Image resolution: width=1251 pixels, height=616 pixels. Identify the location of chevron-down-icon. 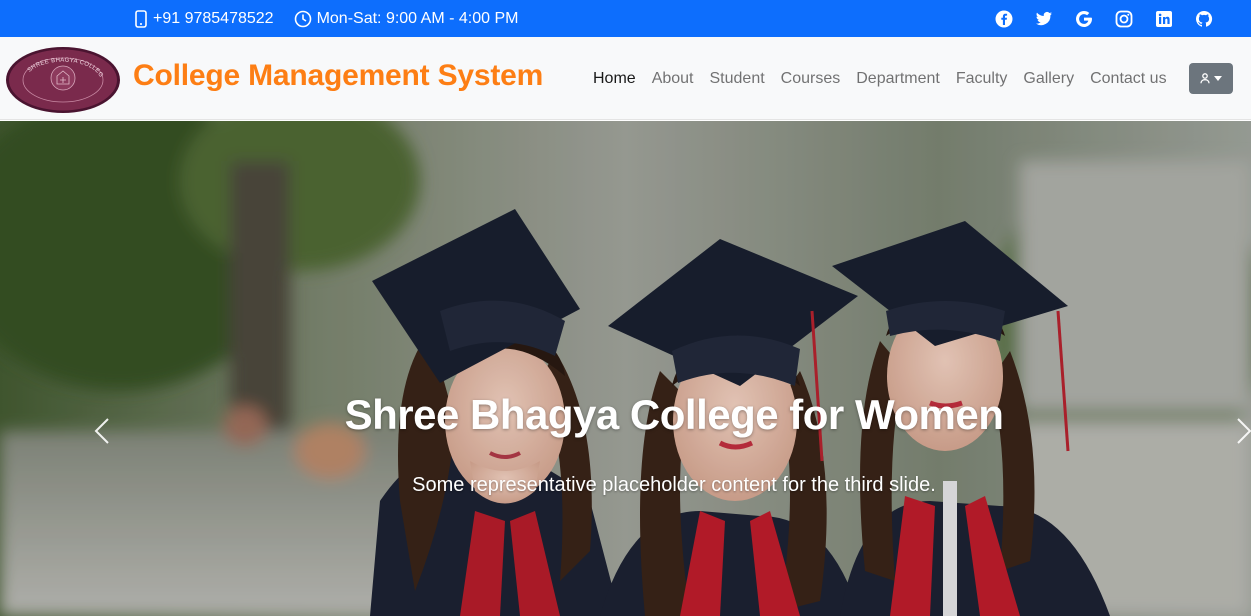
(1218, 78).